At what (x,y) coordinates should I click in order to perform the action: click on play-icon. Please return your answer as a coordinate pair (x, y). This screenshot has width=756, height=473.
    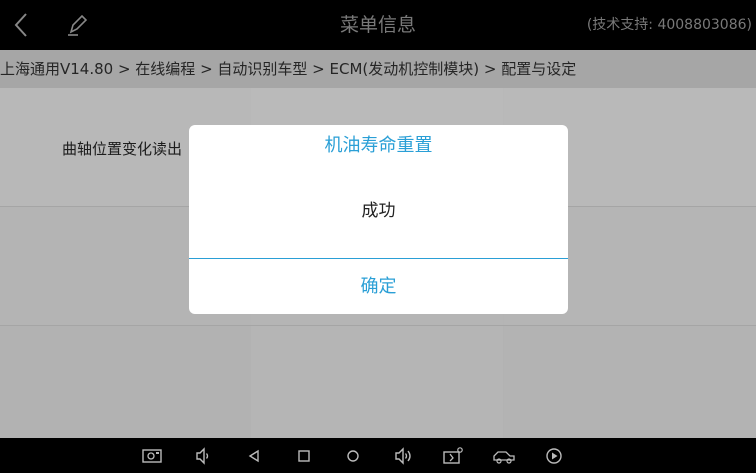
    Looking at the image, I should click on (554, 456).